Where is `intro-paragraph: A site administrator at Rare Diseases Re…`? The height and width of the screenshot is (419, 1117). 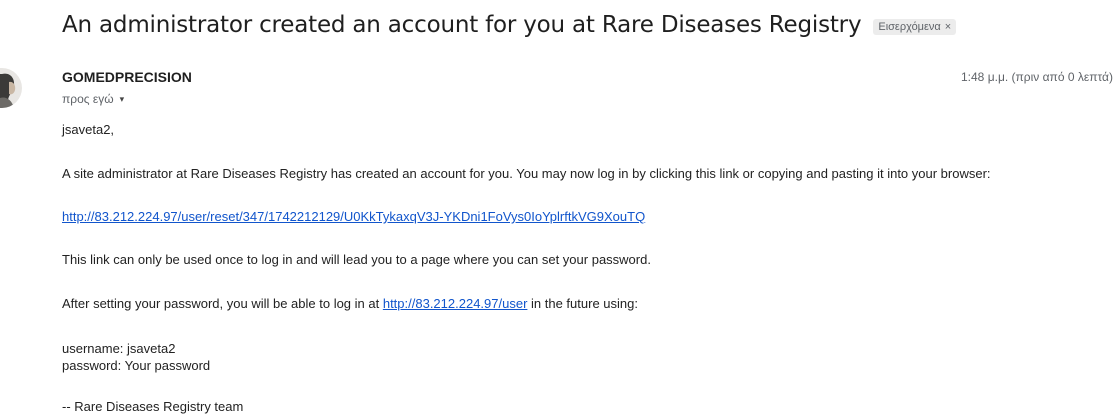
intro-paragraph: A site administrator at Rare Diseases Re… is located at coordinates (526, 173).